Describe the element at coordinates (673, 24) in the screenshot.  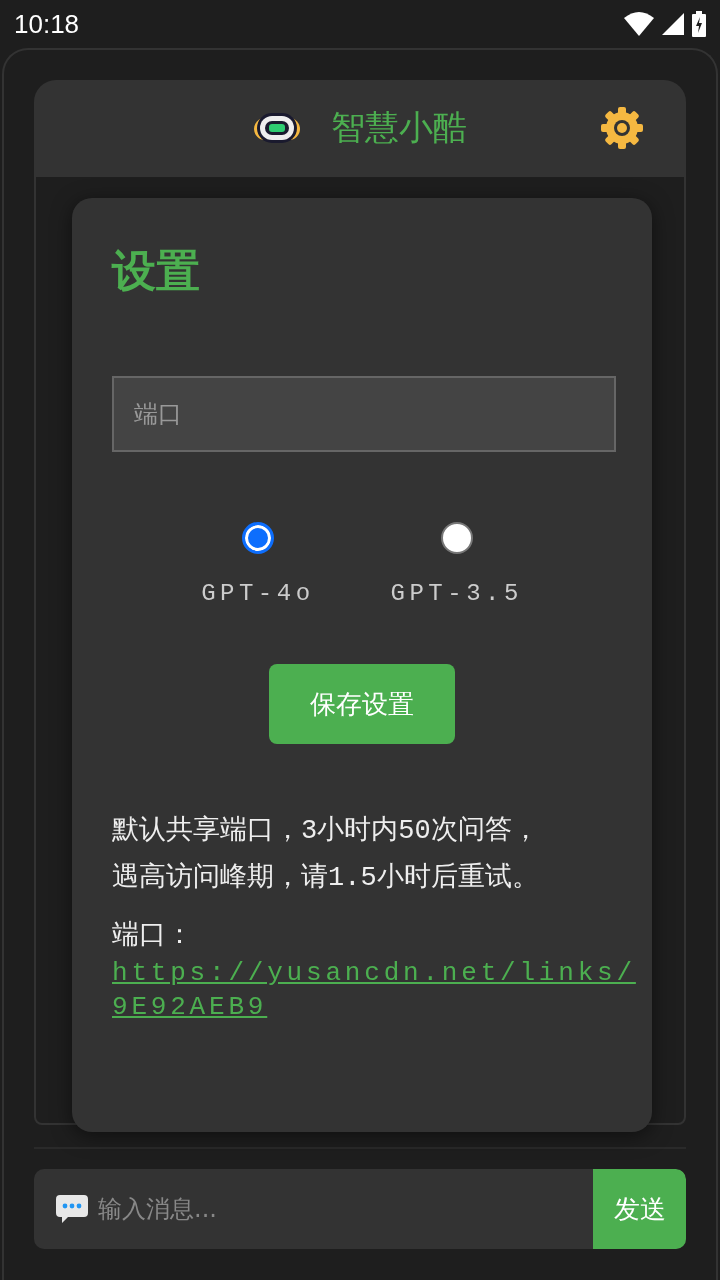
I see `signal-icon` at that location.